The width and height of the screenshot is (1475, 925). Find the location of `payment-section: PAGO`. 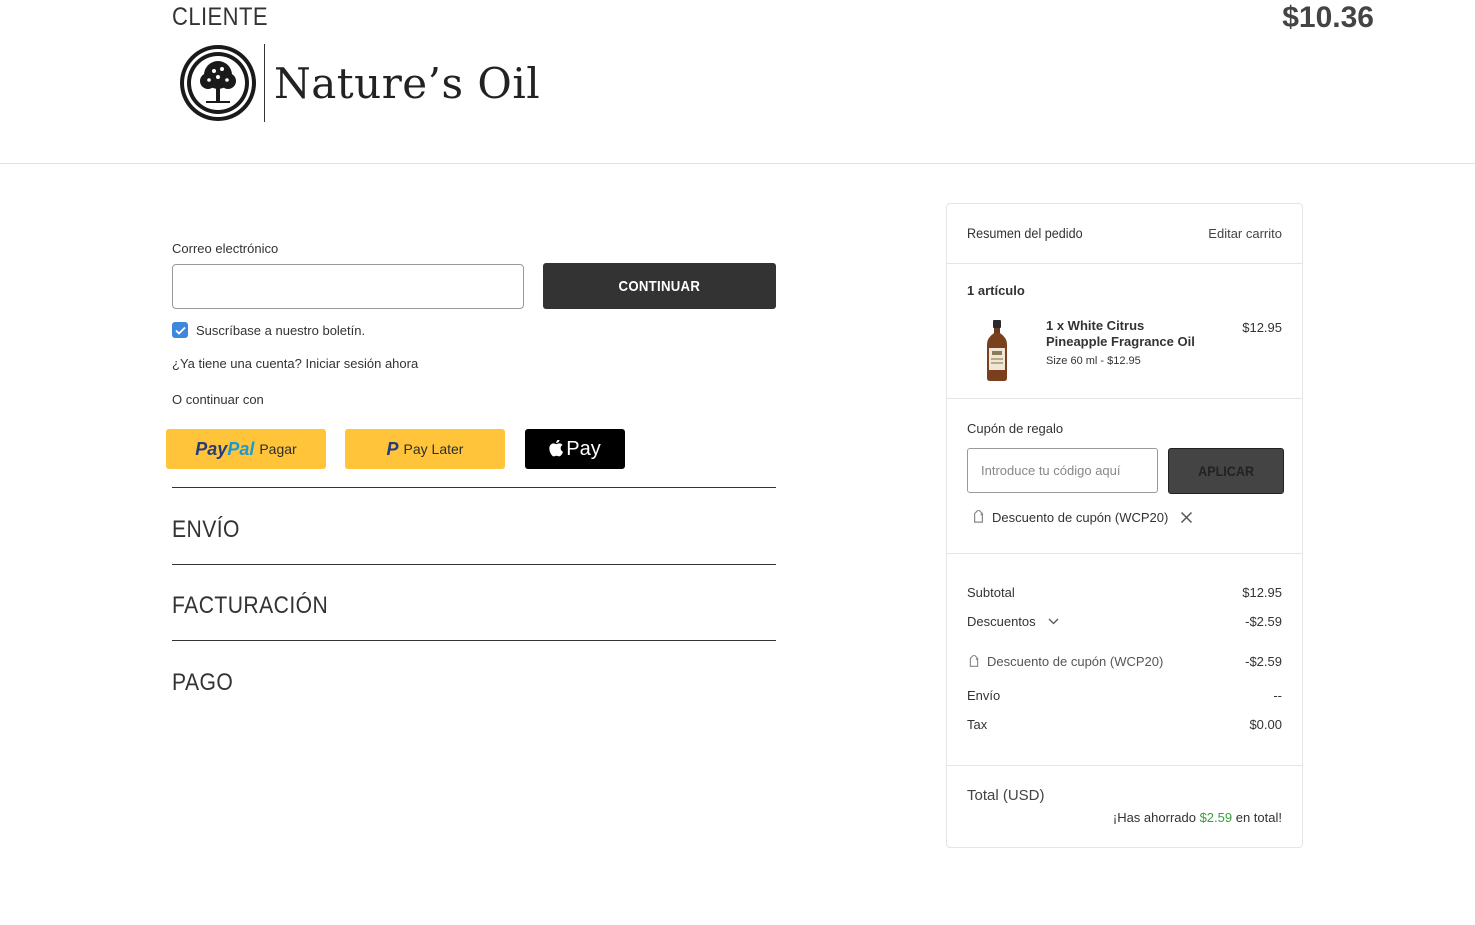

payment-section: PAGO is located at coordinates (474, 668).